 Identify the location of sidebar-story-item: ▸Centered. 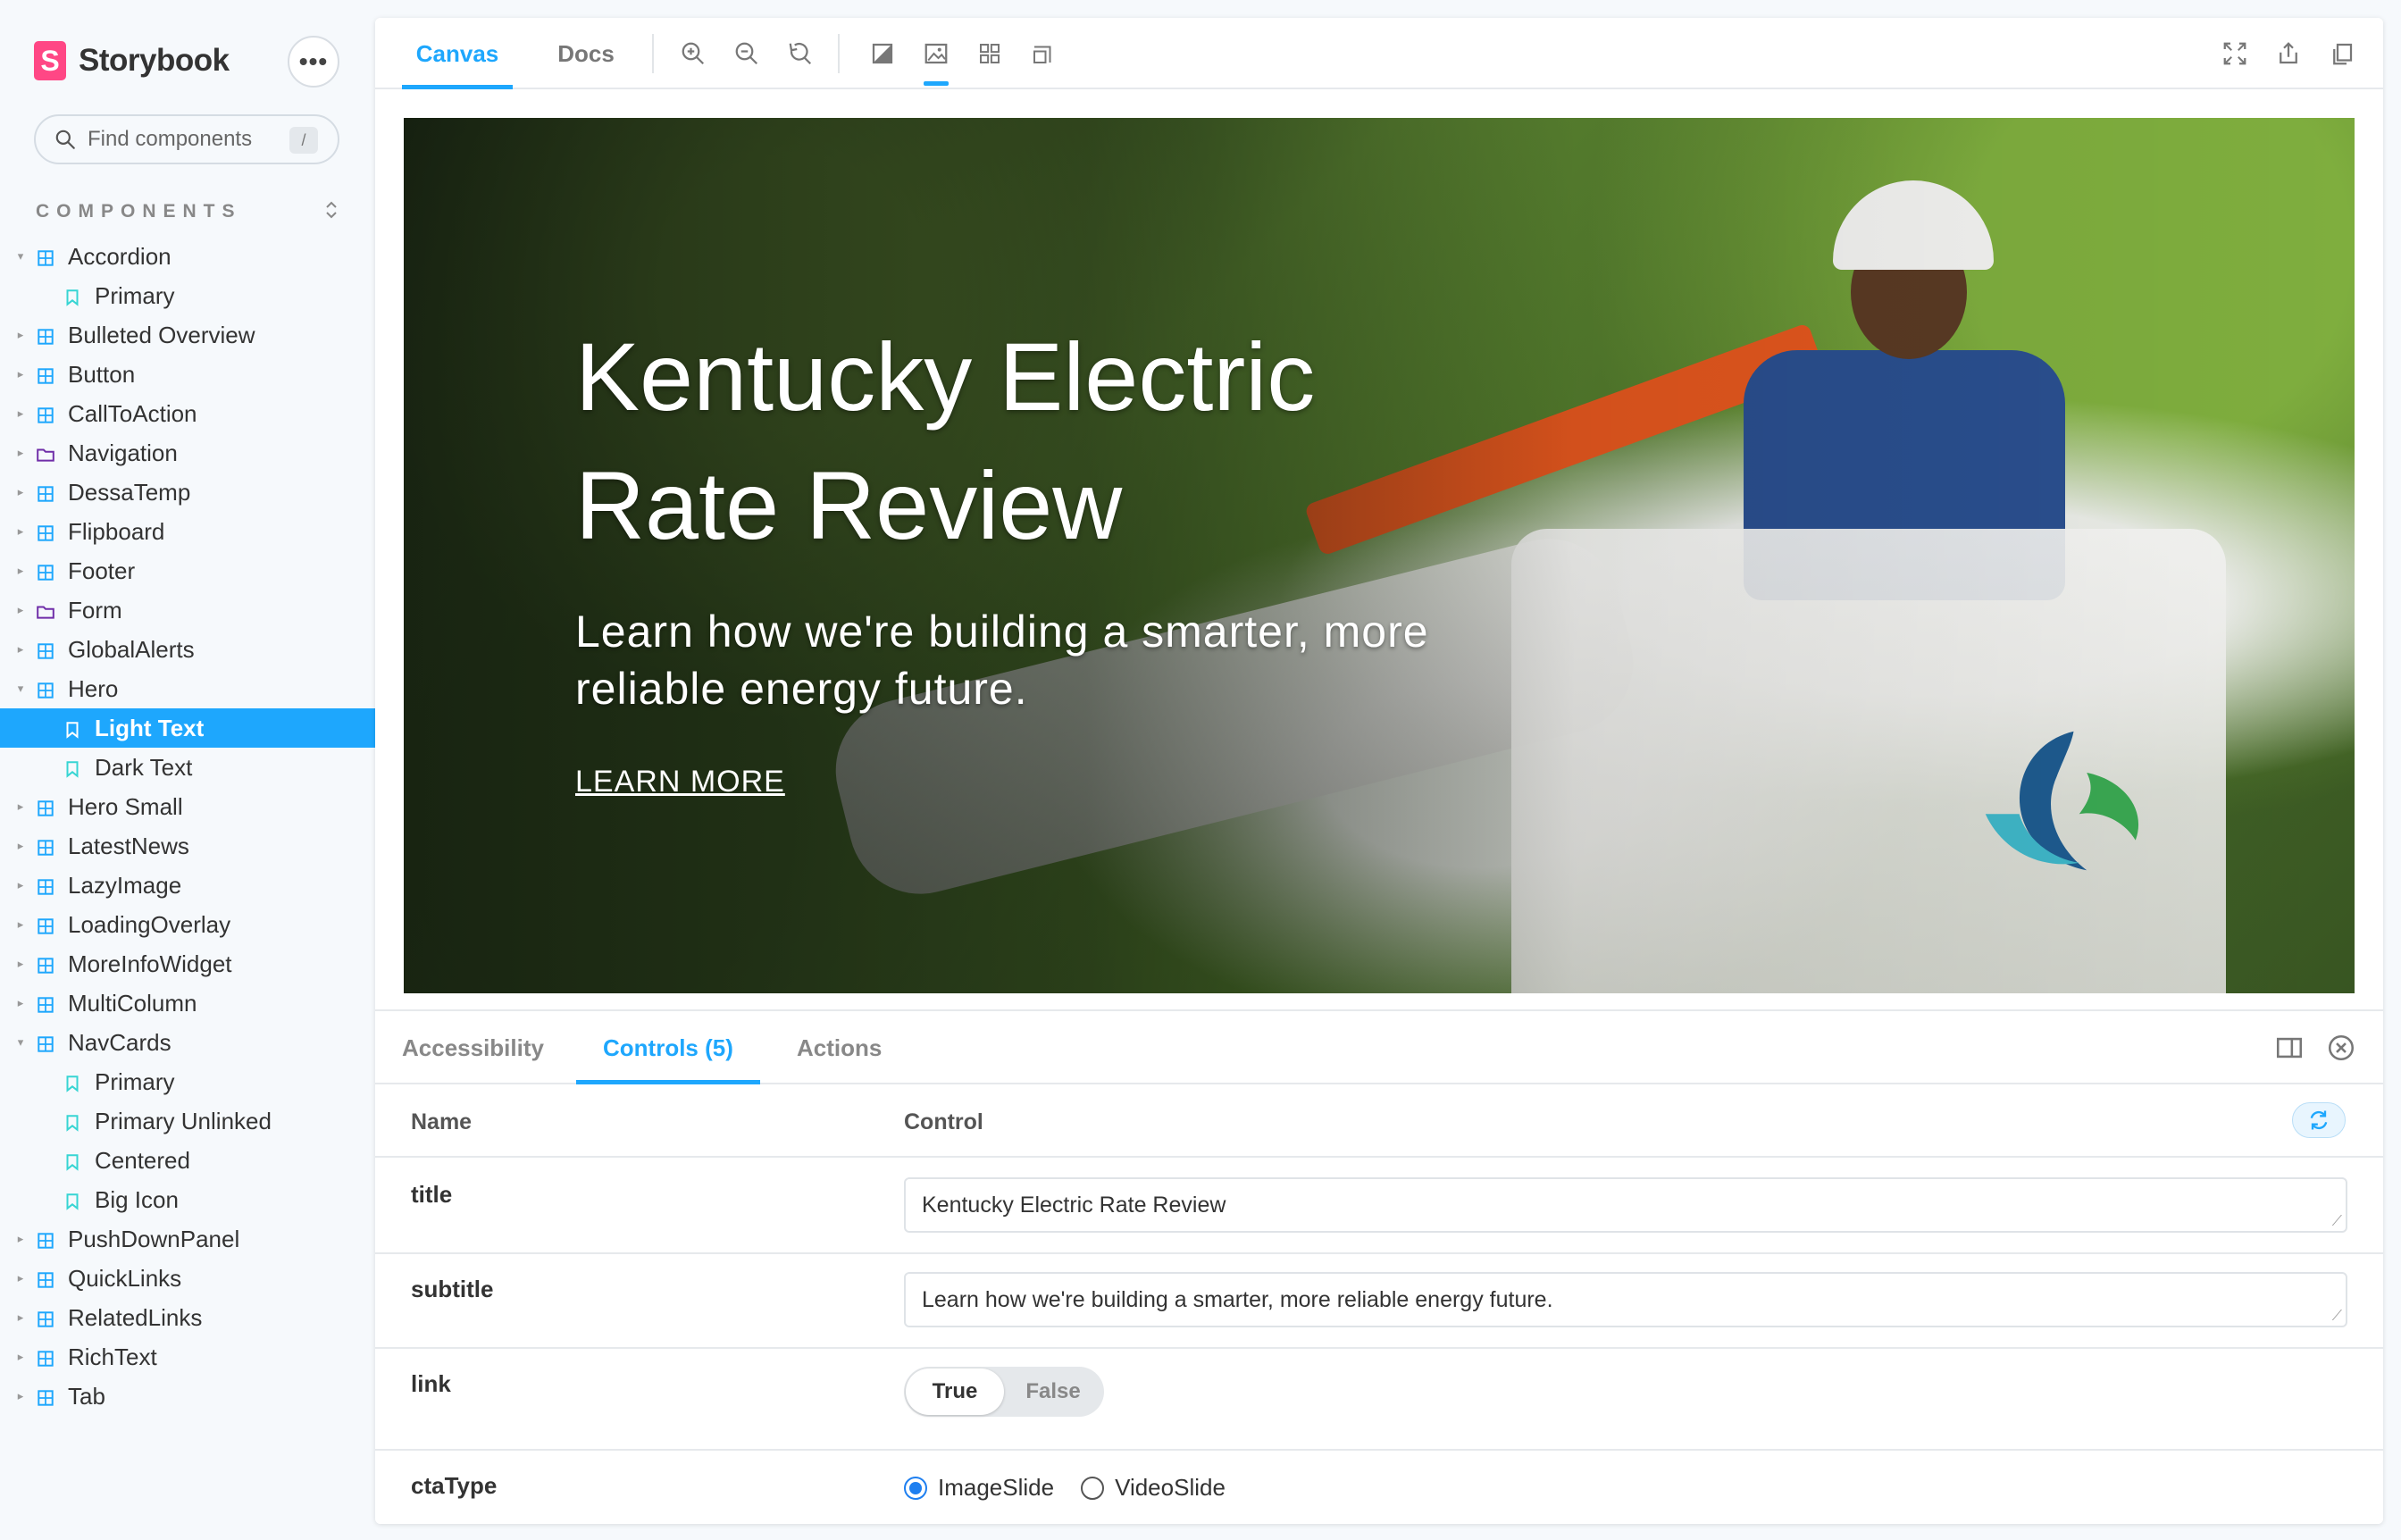
(187, 1160).